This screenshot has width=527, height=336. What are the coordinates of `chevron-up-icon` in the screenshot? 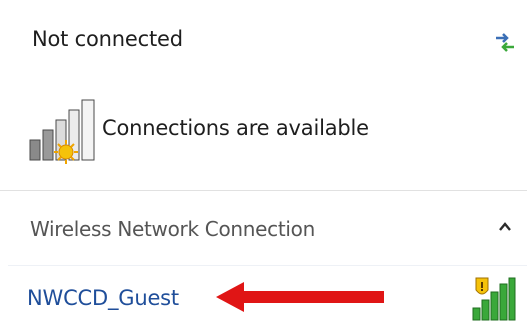 It's located at (505, 227).